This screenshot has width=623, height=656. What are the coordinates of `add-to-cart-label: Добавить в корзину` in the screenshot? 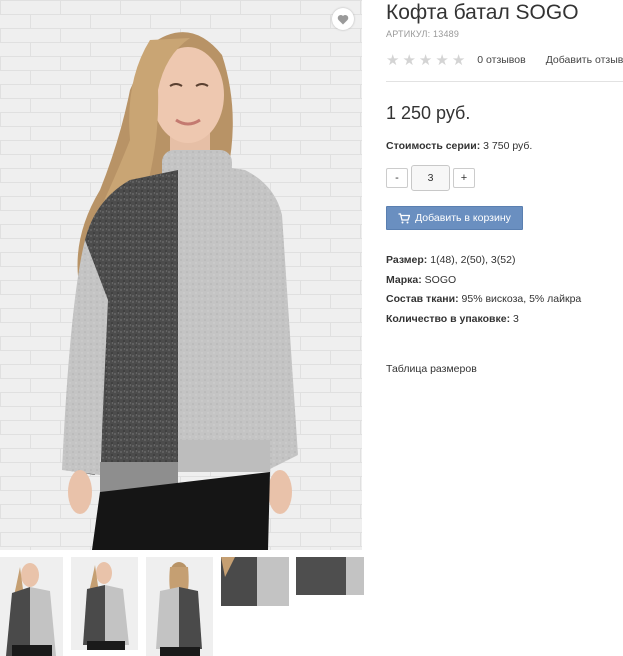 It's located at (463, 218).